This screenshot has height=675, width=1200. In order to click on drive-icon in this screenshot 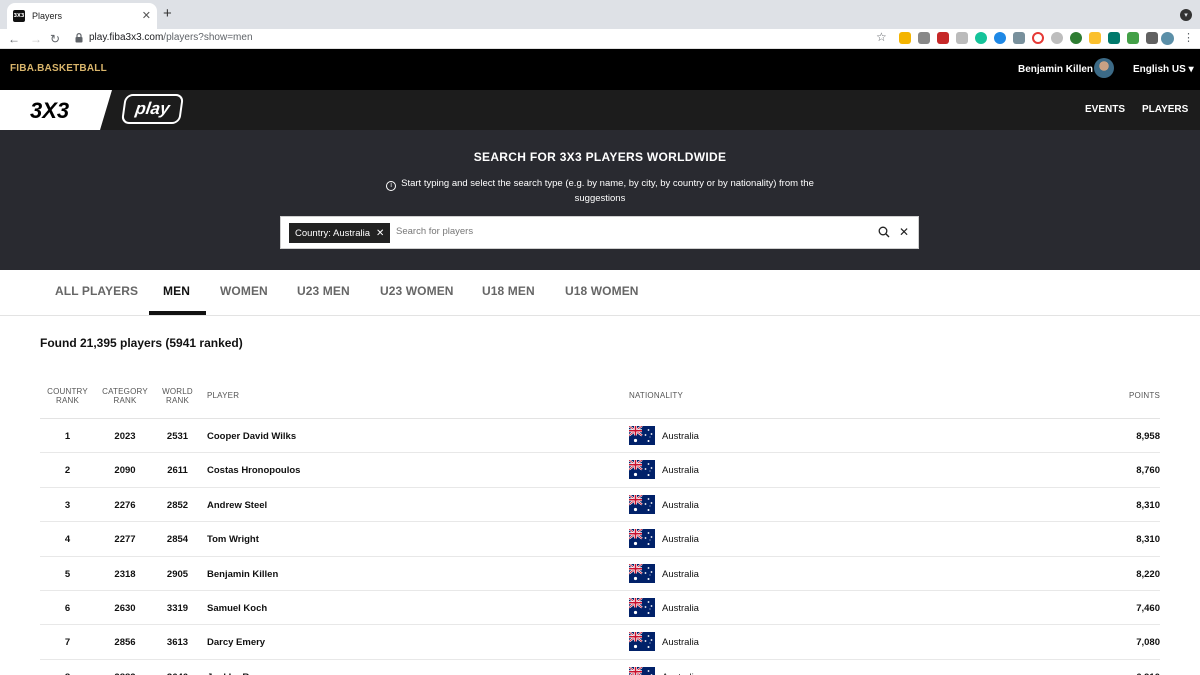, I will do `click(905, 38)`.